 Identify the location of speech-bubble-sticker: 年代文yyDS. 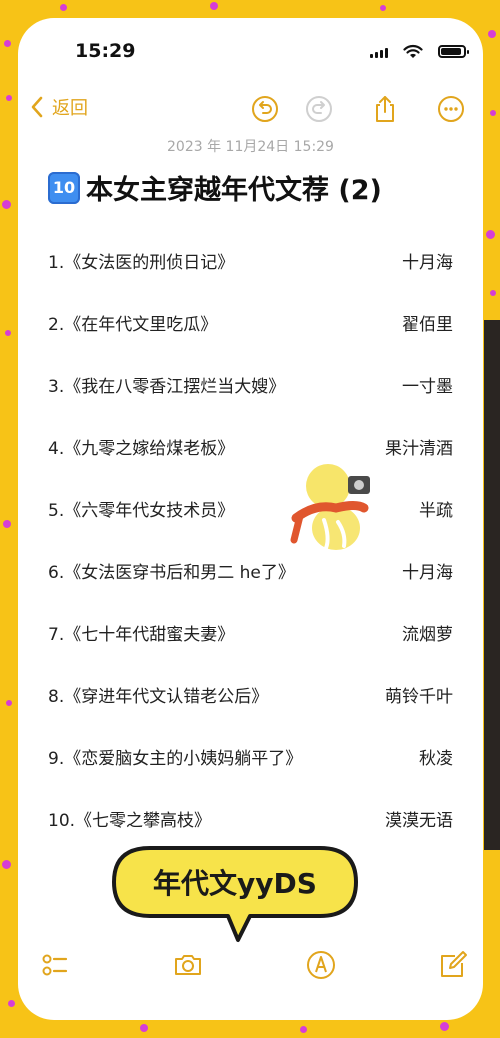
(235, 893).